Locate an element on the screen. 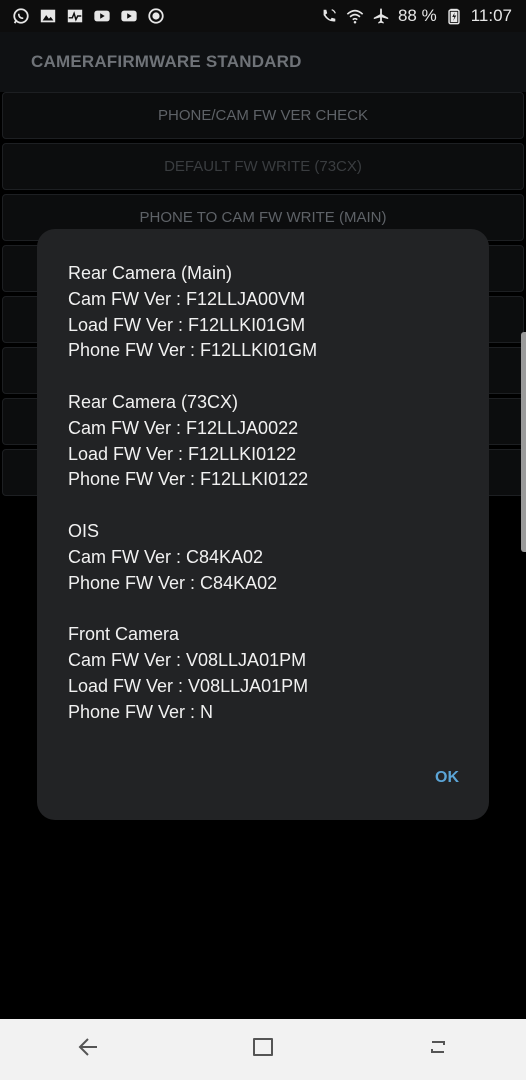  dialog-line: Front Camera is located at coordinates (124, 634).